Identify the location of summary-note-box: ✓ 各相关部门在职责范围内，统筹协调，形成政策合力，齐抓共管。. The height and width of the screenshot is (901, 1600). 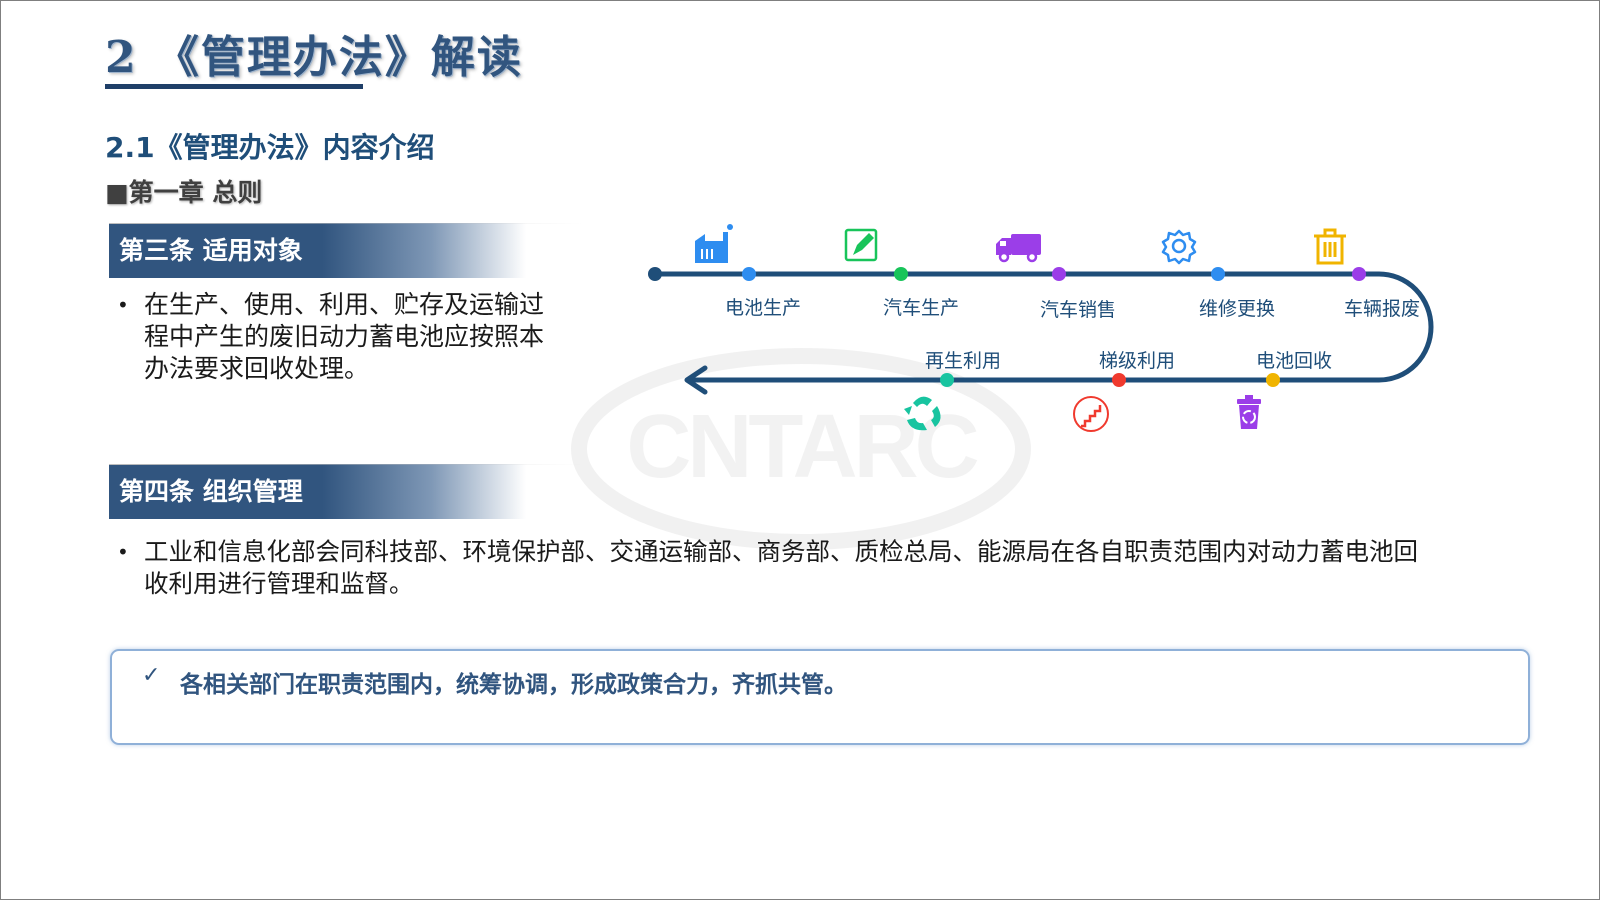
(820, 697).